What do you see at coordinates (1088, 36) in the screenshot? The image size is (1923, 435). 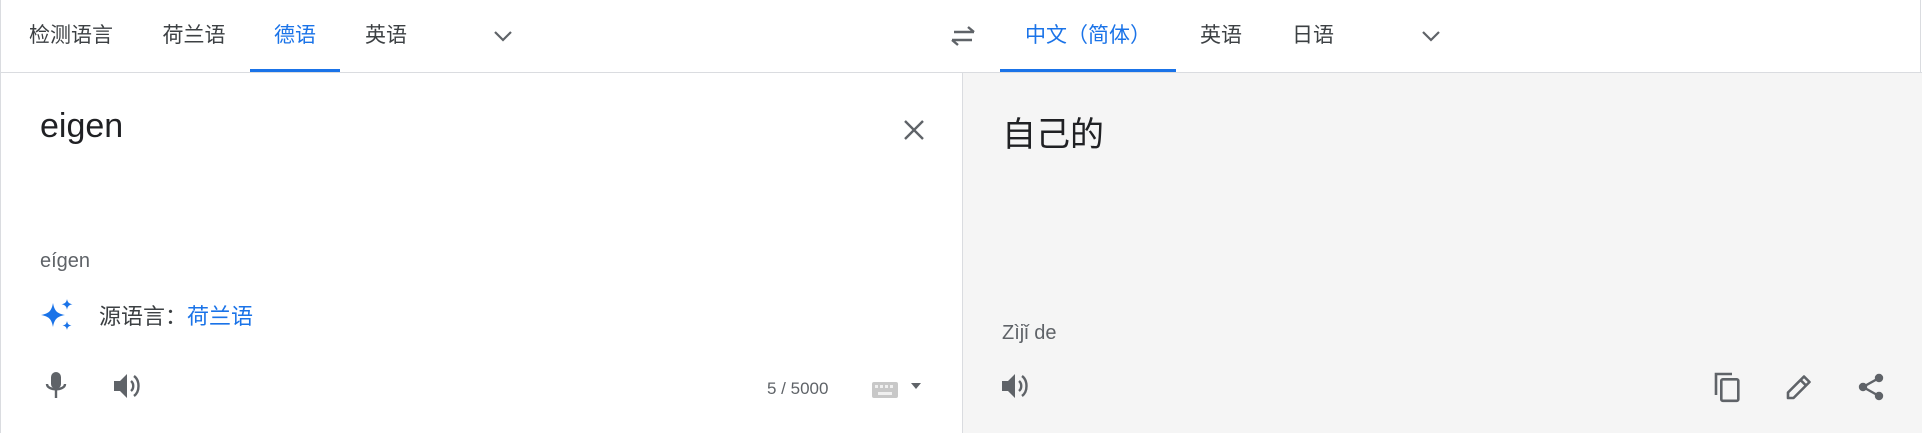 I see `tab-target-chinese-simplified: 中文（简体）` at bounding box center [1088, 36].